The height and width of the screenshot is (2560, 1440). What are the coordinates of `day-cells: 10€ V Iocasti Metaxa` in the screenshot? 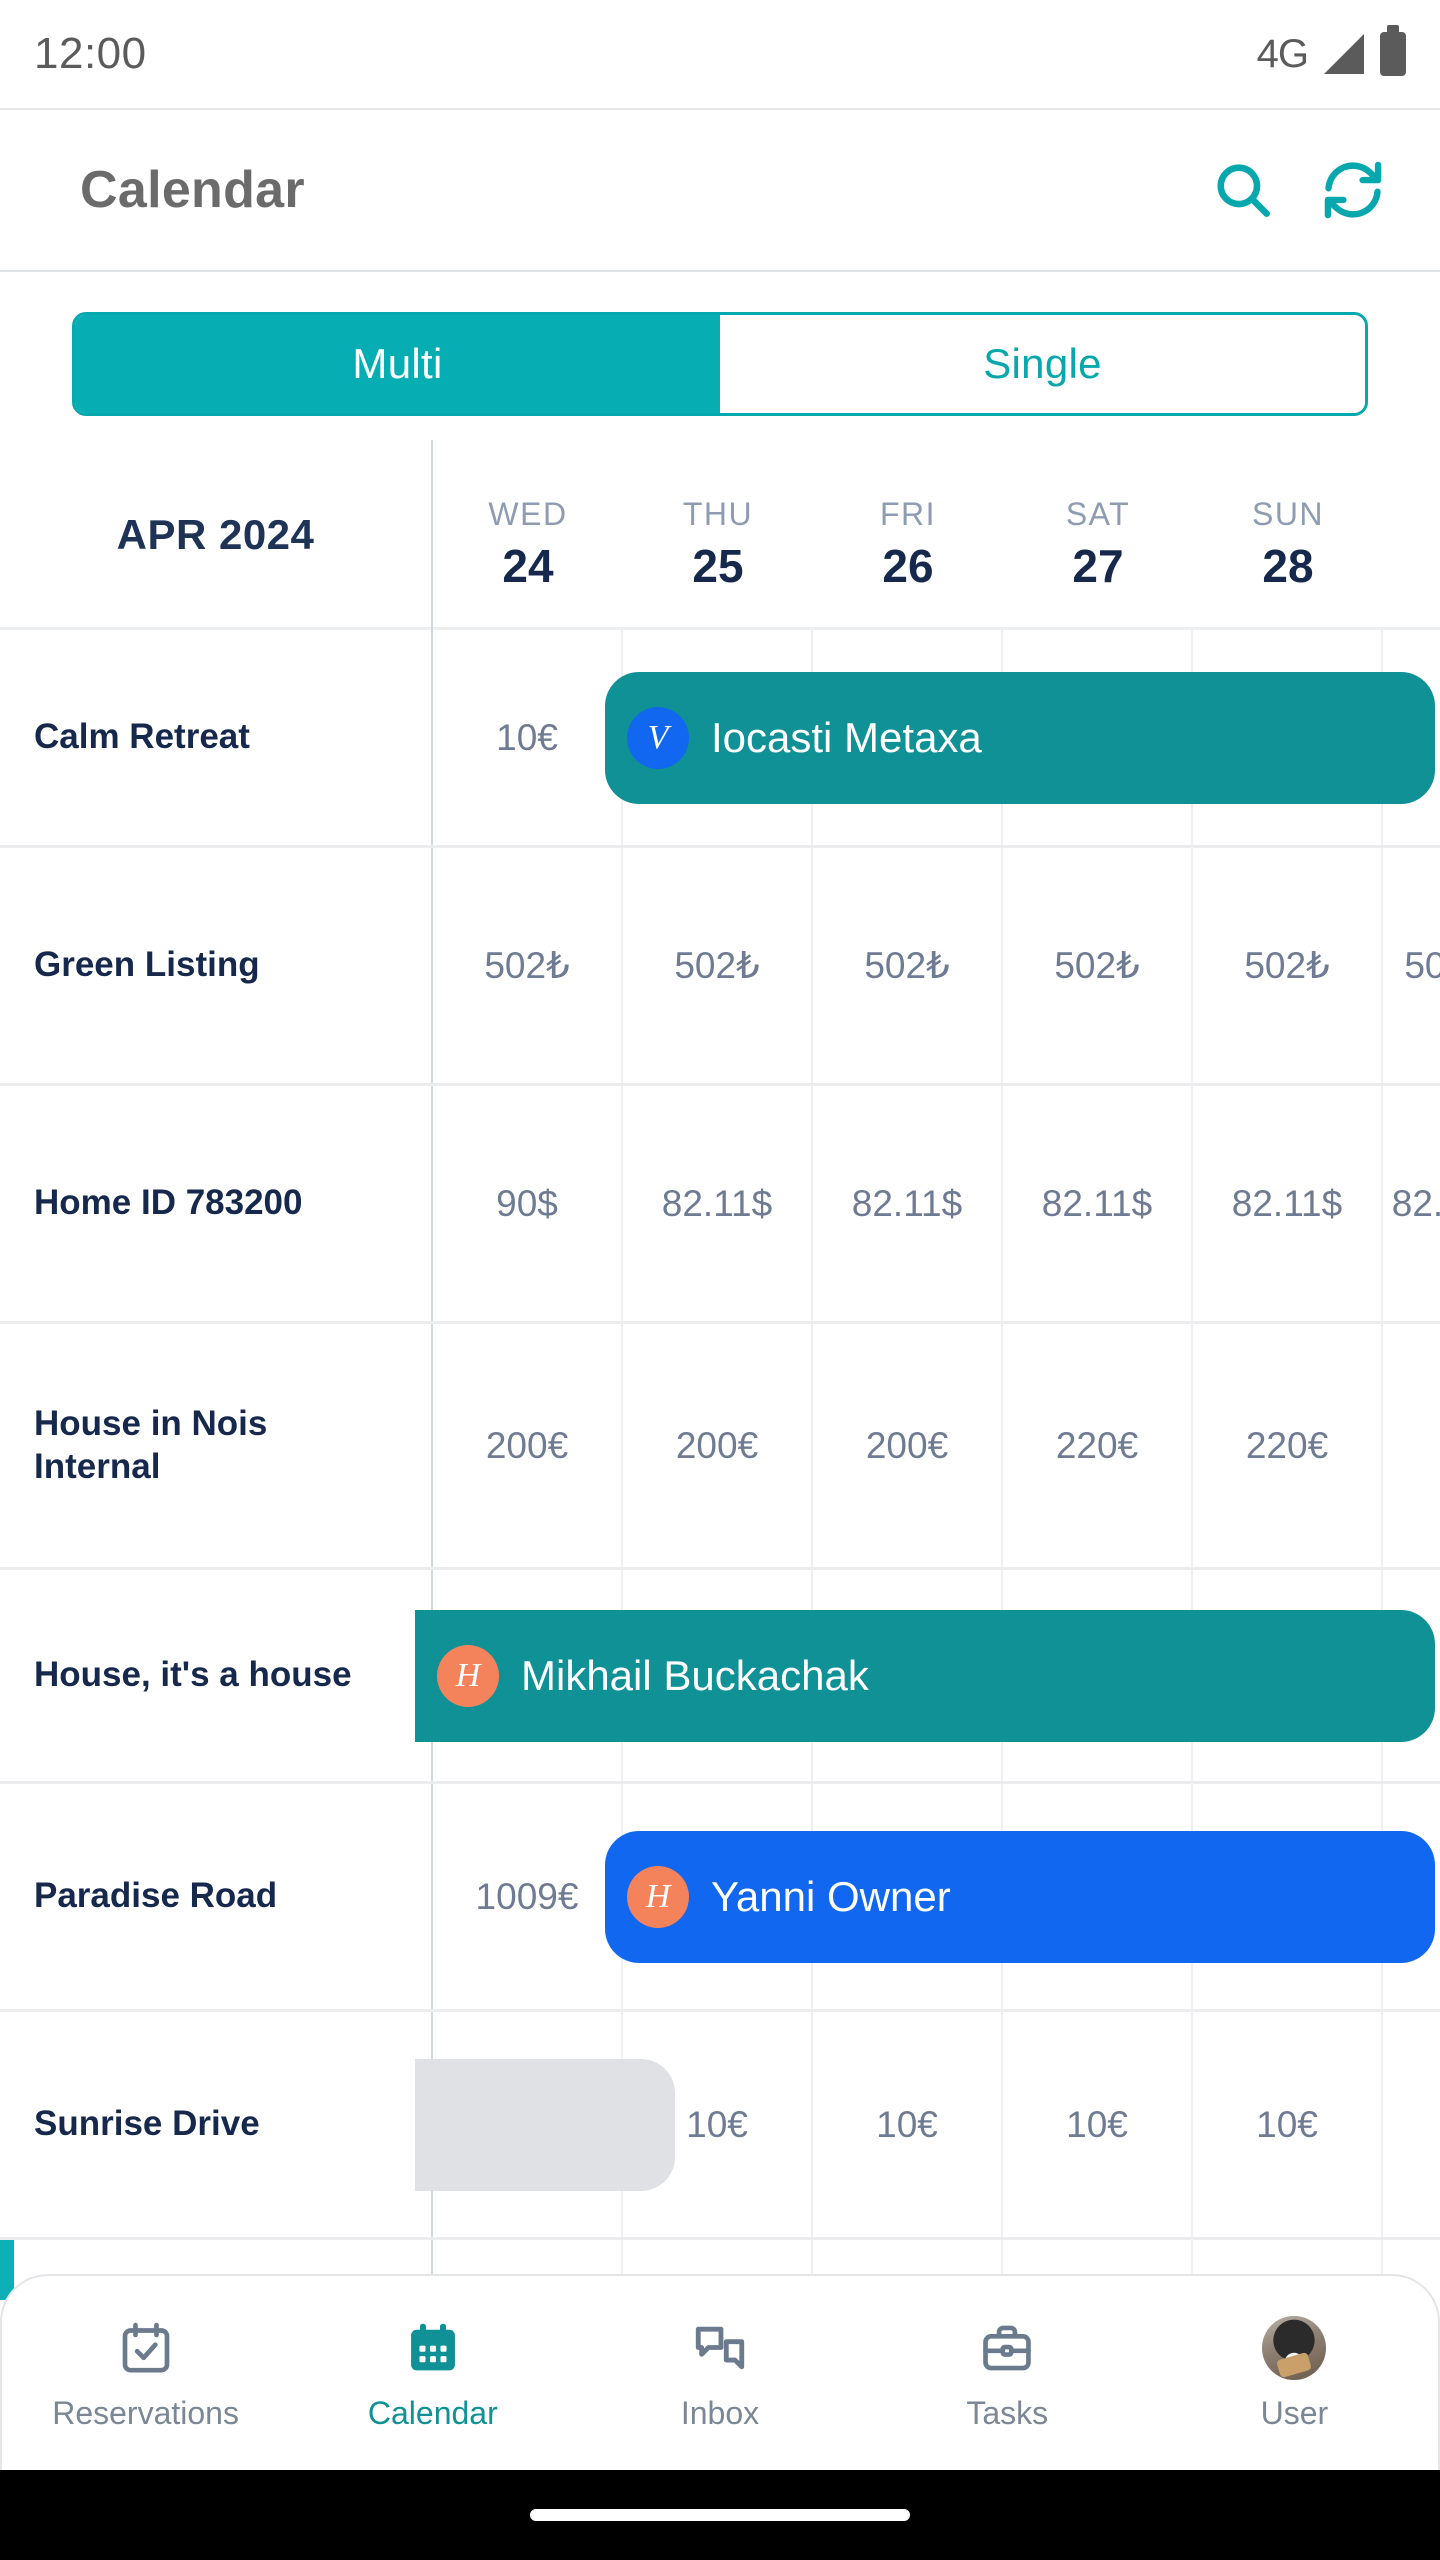 It's located at (935, 737).